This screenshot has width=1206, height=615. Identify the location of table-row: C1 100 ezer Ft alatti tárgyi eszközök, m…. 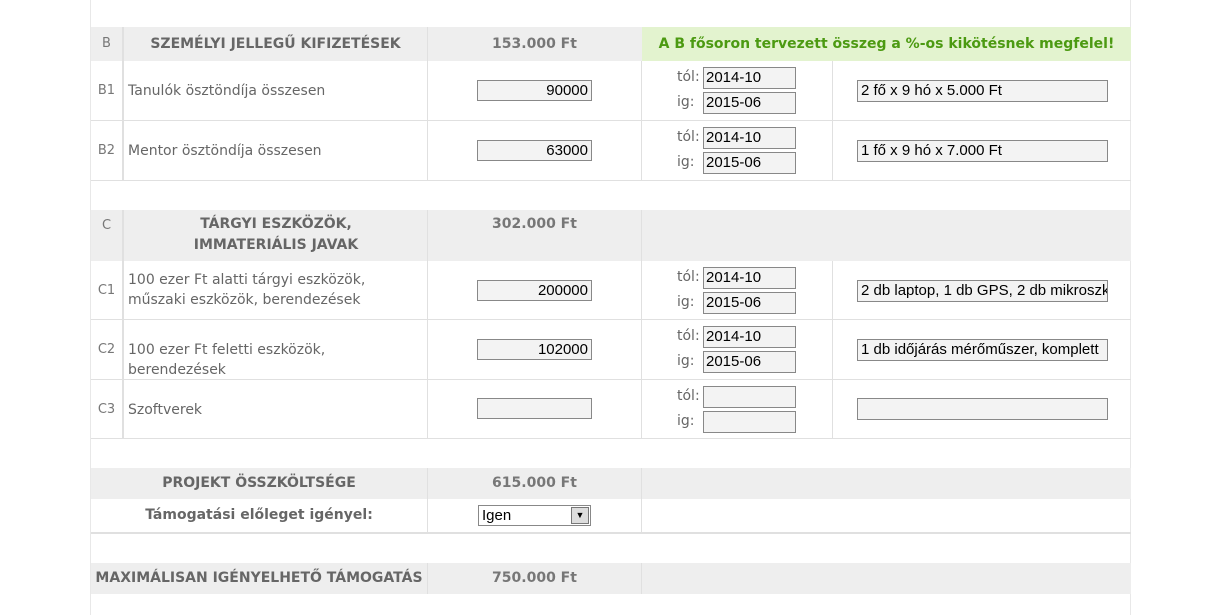
(611, 290).